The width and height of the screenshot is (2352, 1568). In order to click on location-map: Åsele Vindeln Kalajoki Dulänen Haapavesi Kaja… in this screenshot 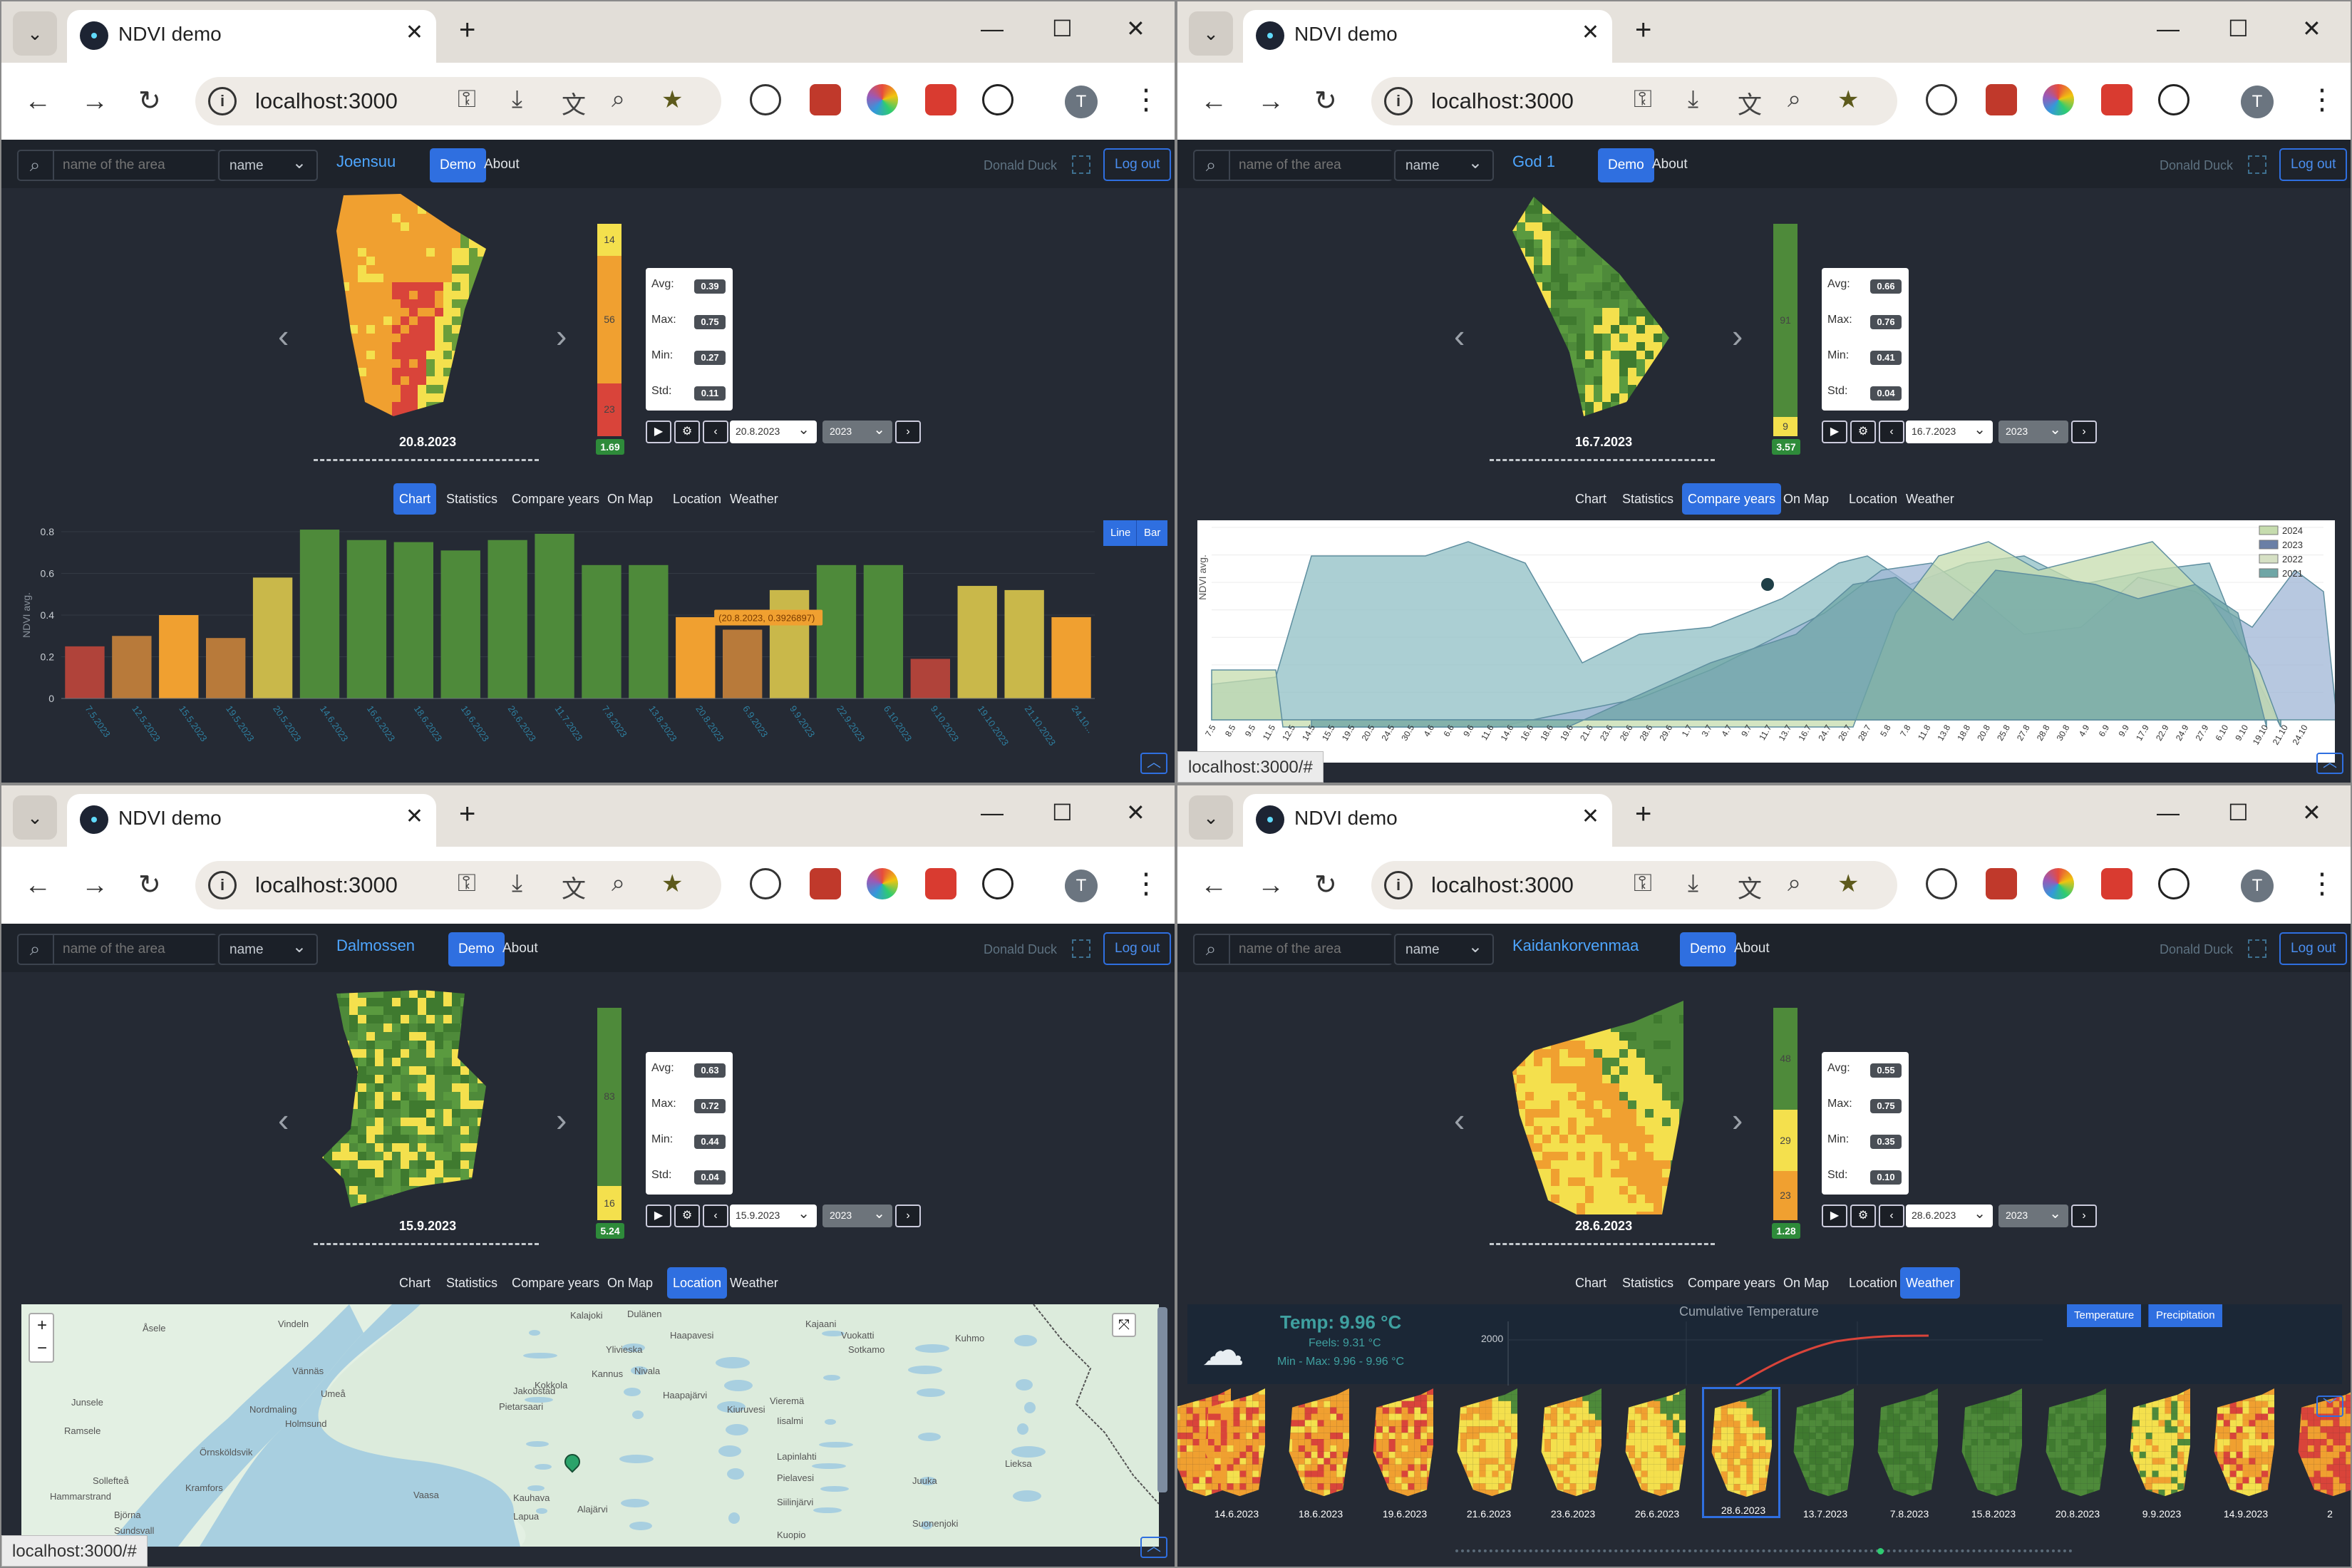, I will do `click(590, 1425)`.